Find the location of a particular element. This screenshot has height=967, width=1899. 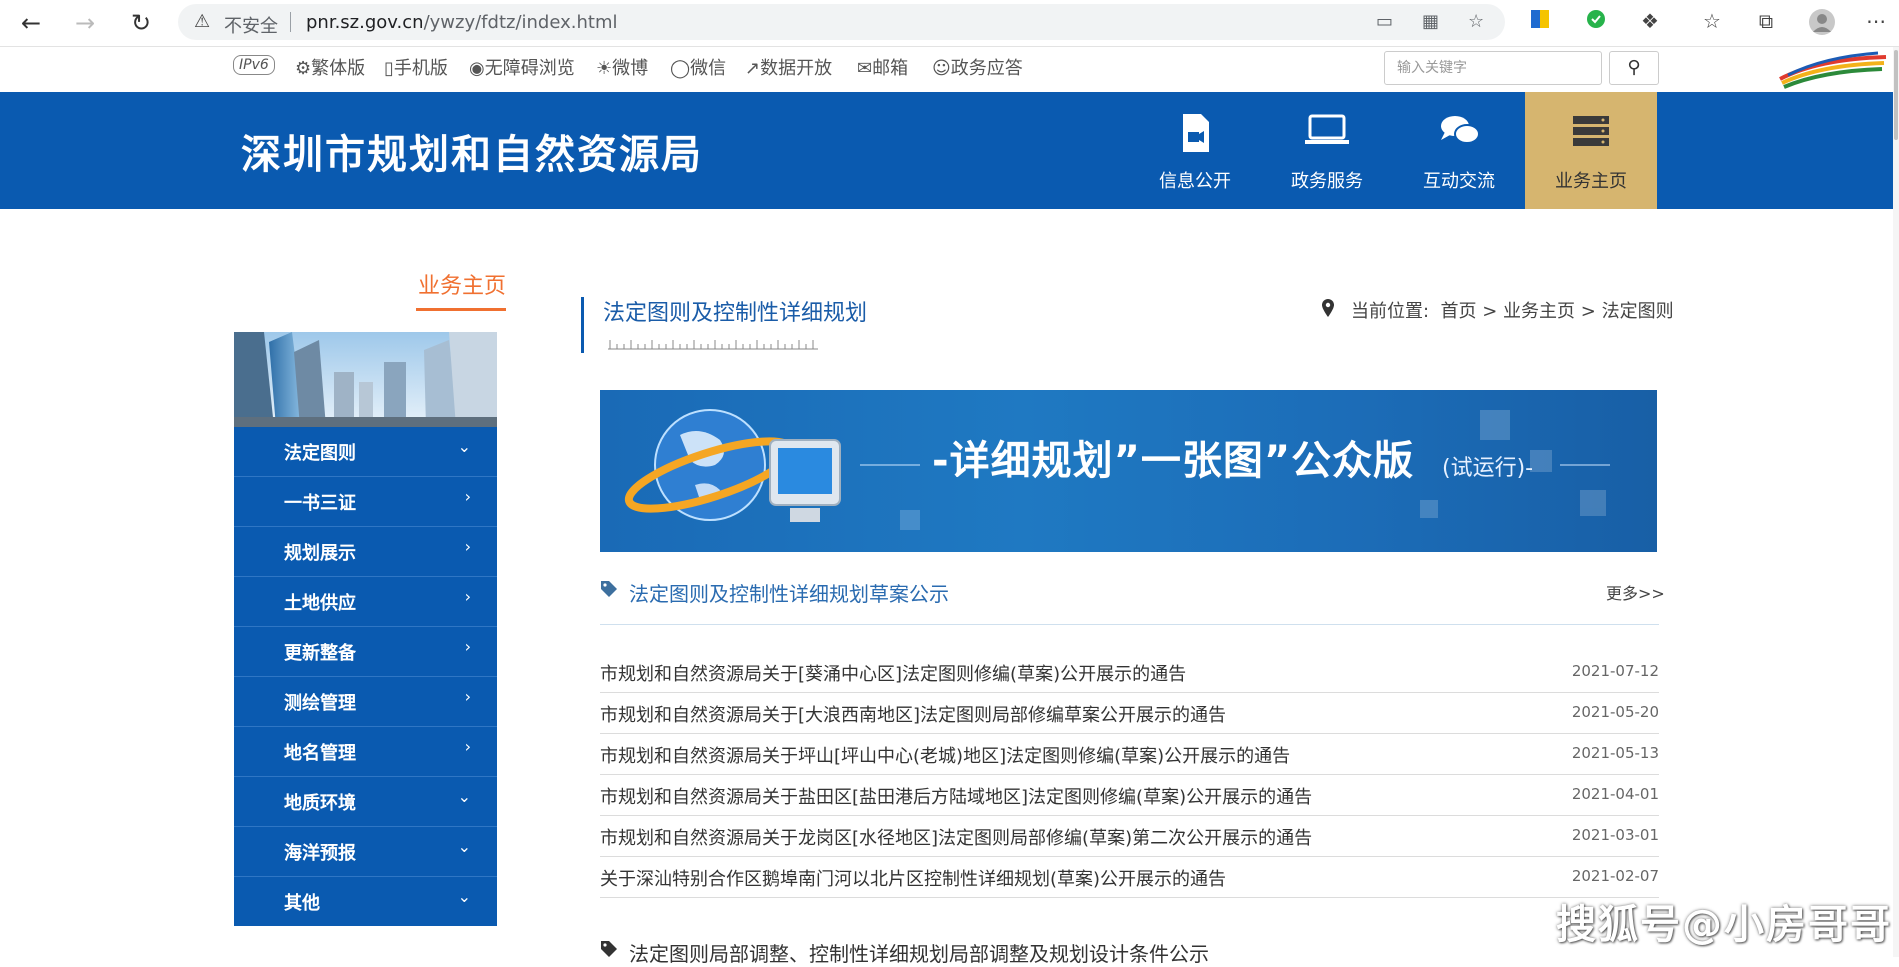

detailed-planning-map-banner: -详细规划”一张图”公众版 (试运行)- is located at coordinates (1128, 471).